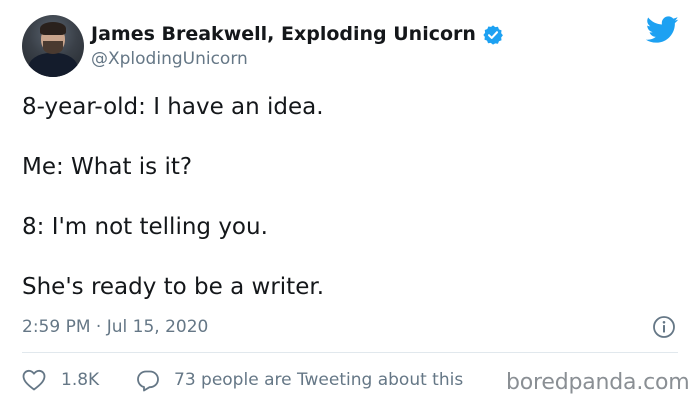 The height and width of the screenshot is (406, 700). What do you see at coordinates (598, 382) in the screenshot?
I see `watermark: boredpanda.com` at bounding box center [598, 382].